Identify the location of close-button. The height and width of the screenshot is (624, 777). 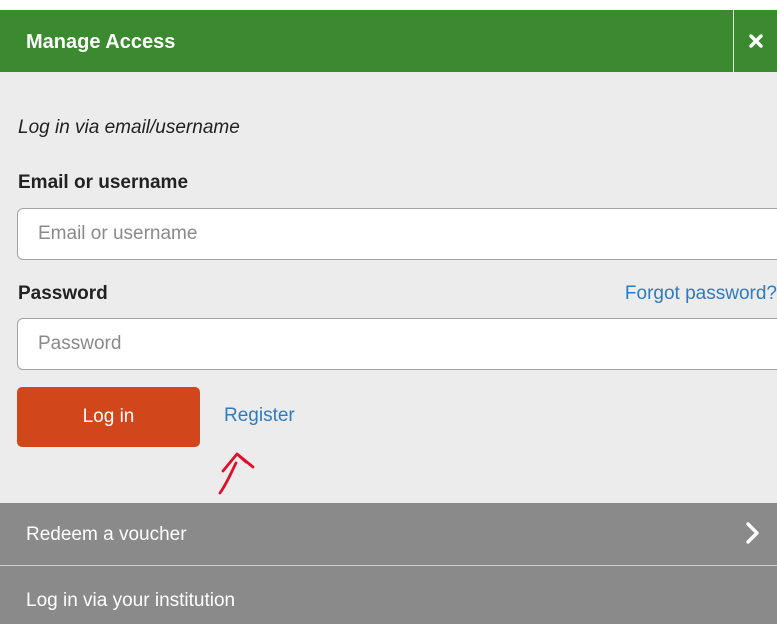
(755, 41).